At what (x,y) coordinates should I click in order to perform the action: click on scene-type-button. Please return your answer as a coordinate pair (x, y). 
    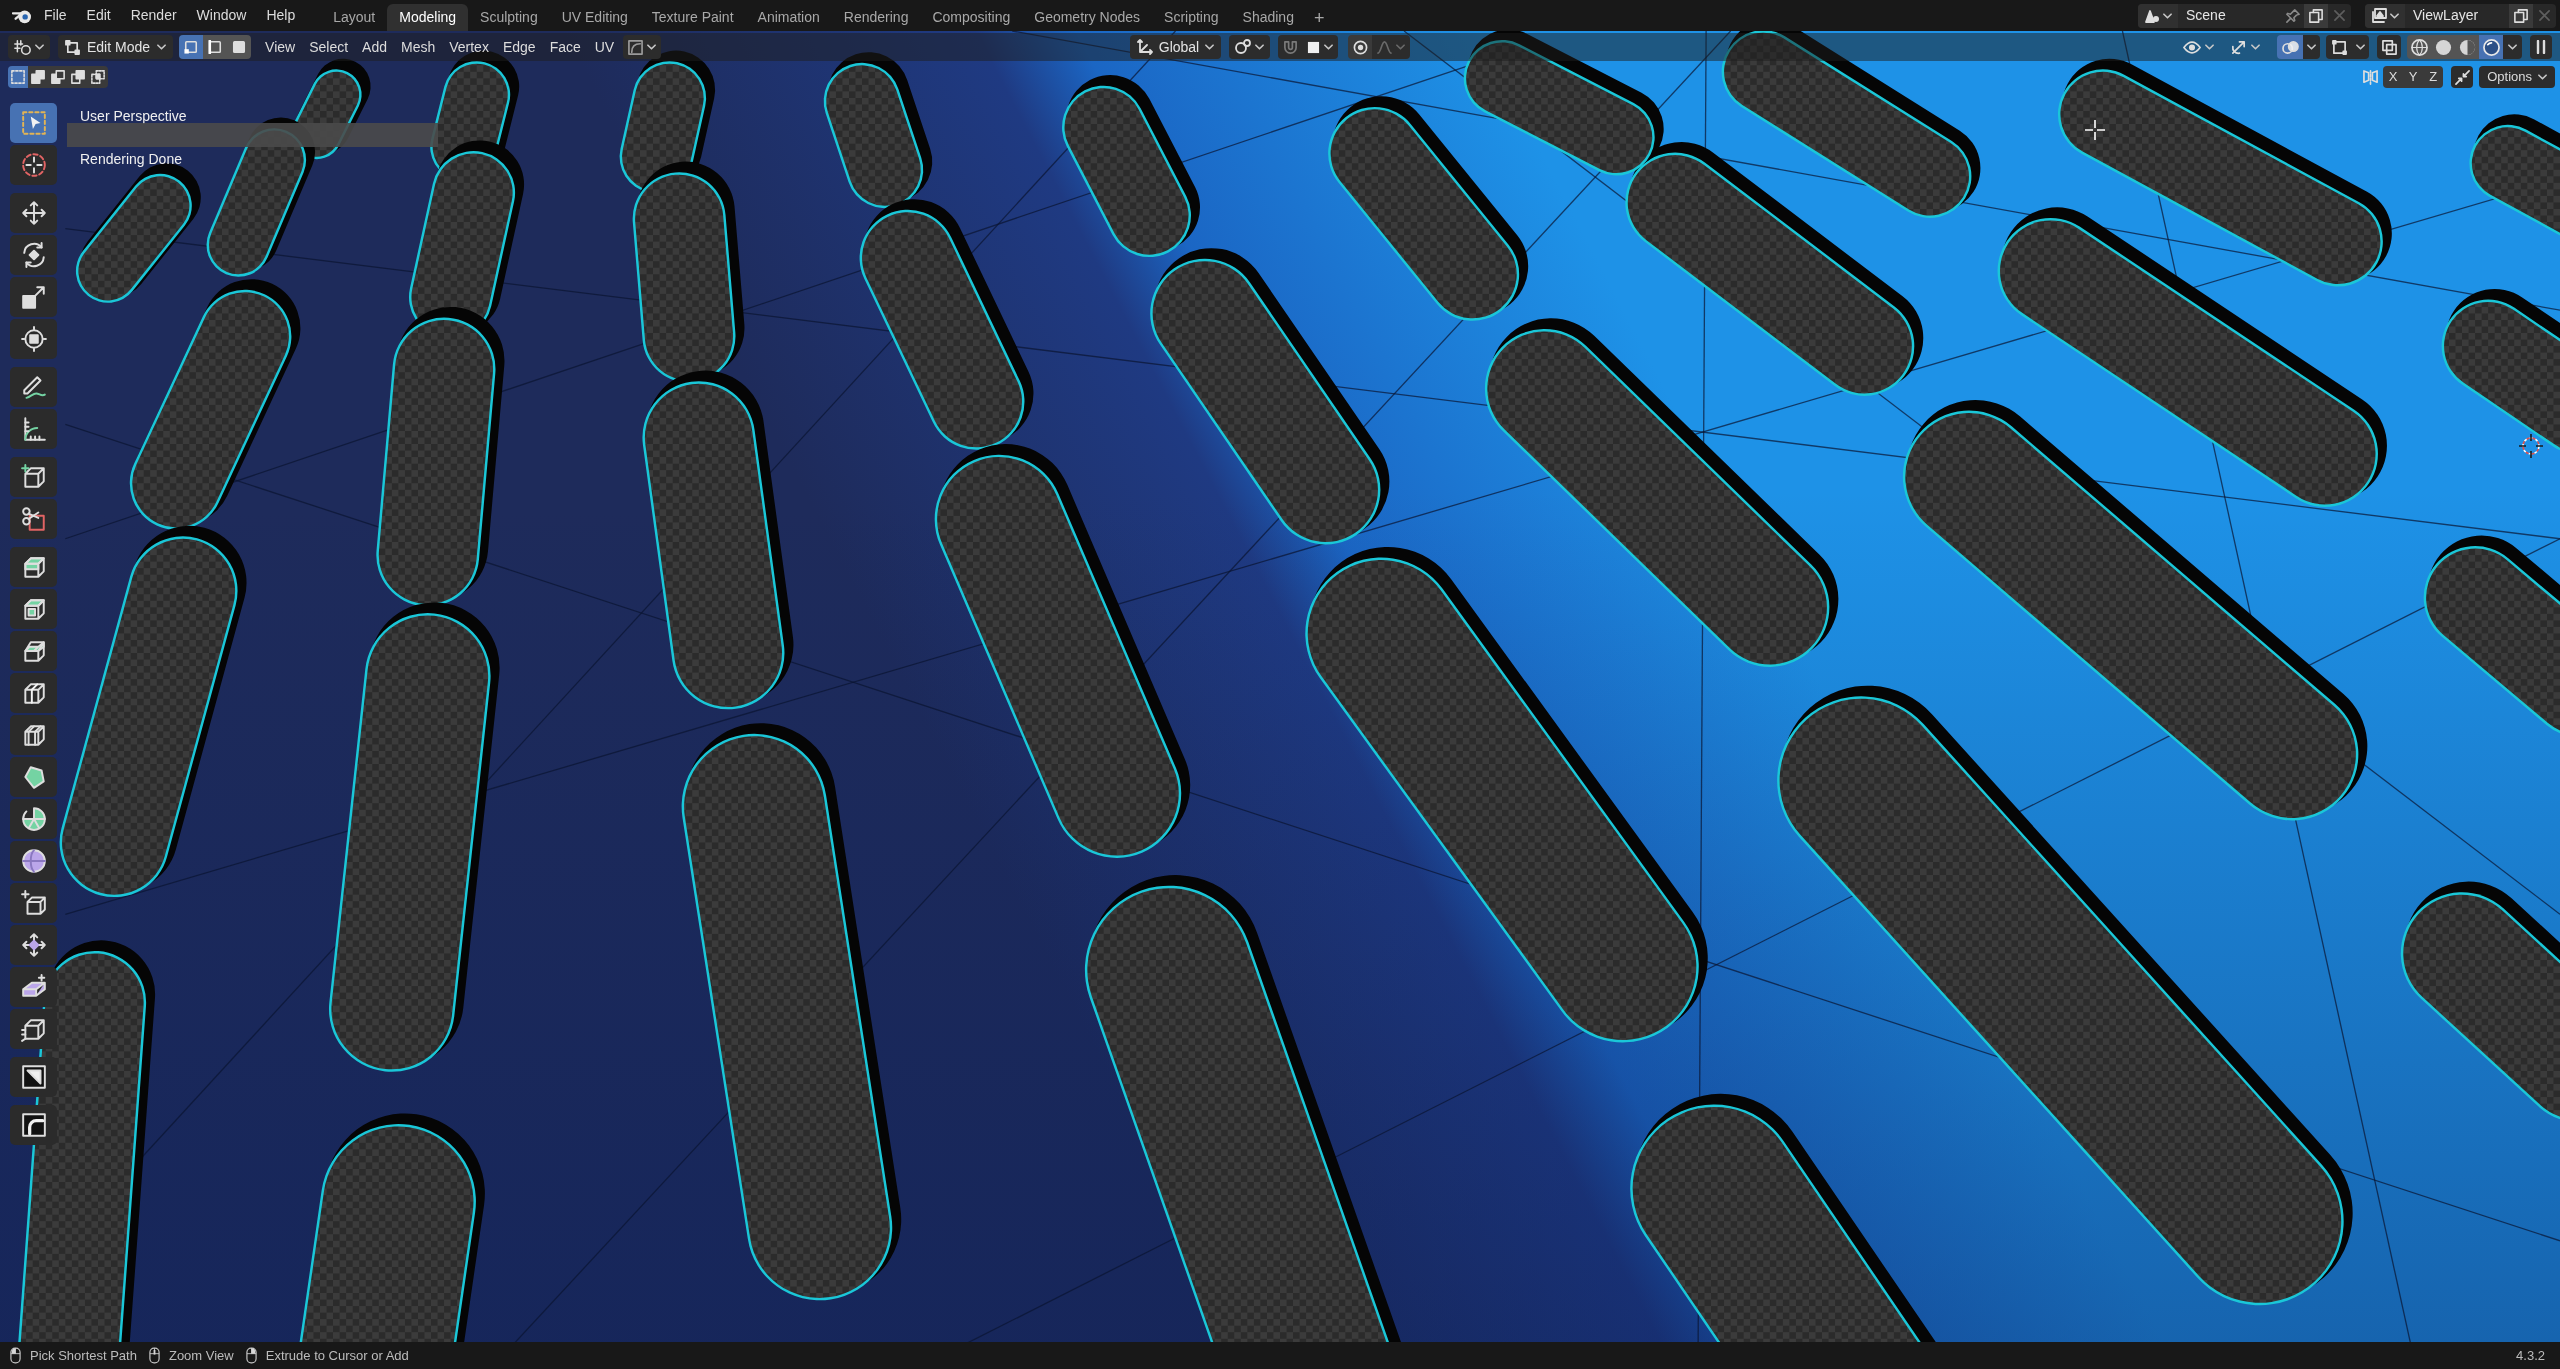
    Looking at the image, I should click on (2158, 15).